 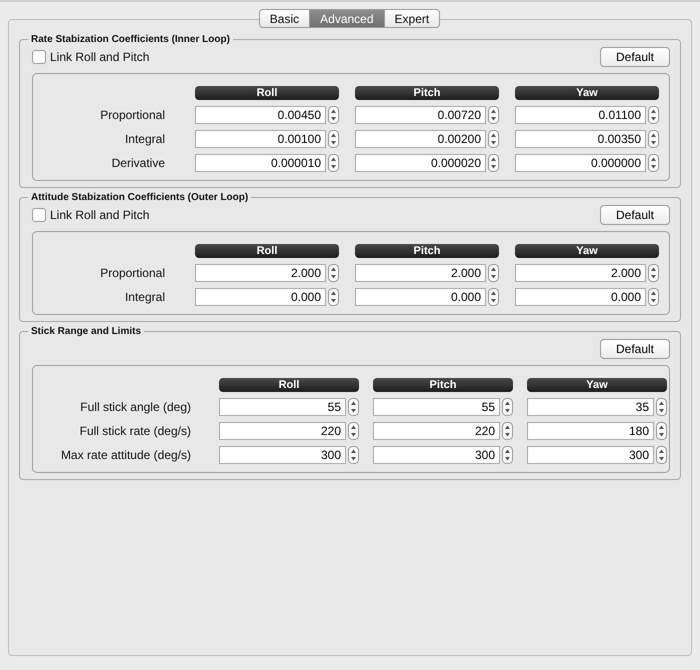 I want to click on number-field: 0.00720, so click(x=420, y=115).